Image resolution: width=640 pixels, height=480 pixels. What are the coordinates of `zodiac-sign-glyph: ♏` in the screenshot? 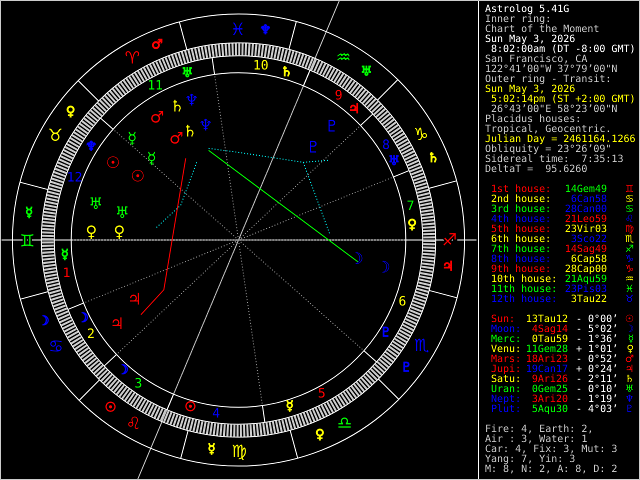 It's located at (629, 240).